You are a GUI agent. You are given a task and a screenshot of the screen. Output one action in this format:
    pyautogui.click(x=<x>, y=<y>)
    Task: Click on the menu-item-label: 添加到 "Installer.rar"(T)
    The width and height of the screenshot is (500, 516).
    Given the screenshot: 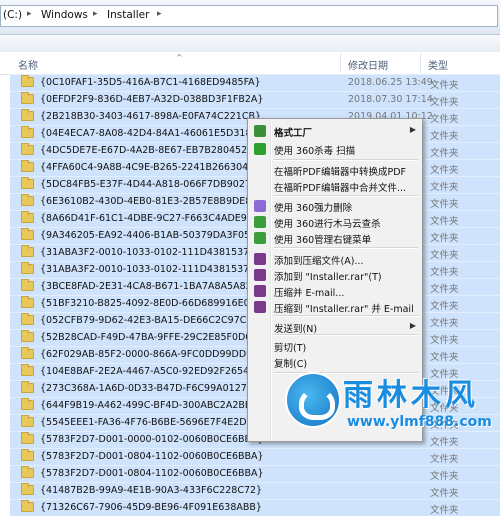 What is the action you would take?
    pyautogui.click(x=328, y=277)
    